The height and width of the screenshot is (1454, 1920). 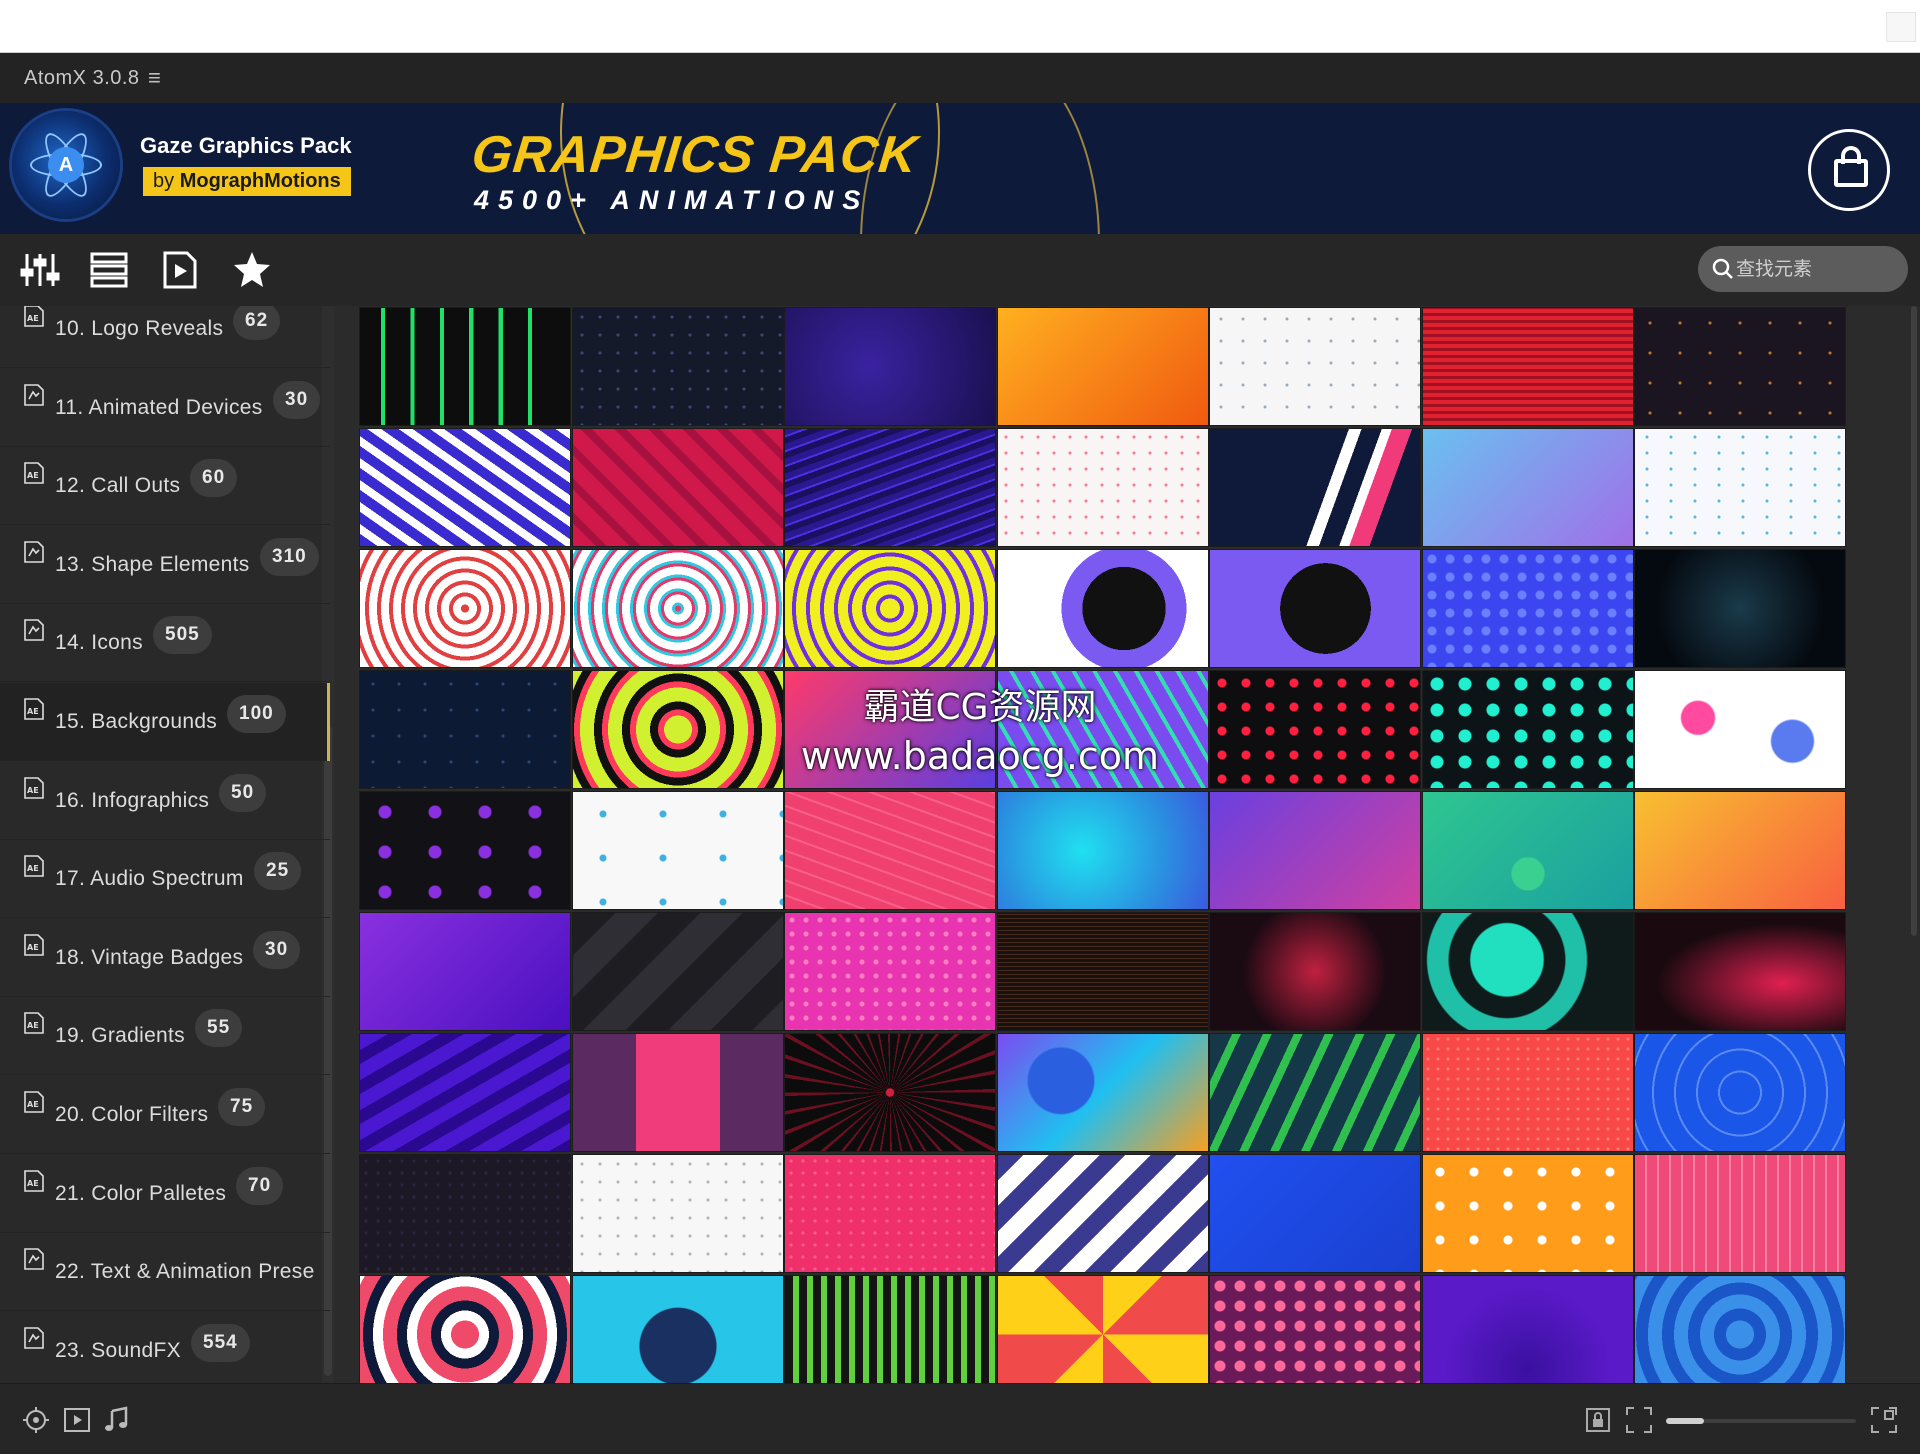 I want to click on window-close-button, so click(x=1901, y=27).